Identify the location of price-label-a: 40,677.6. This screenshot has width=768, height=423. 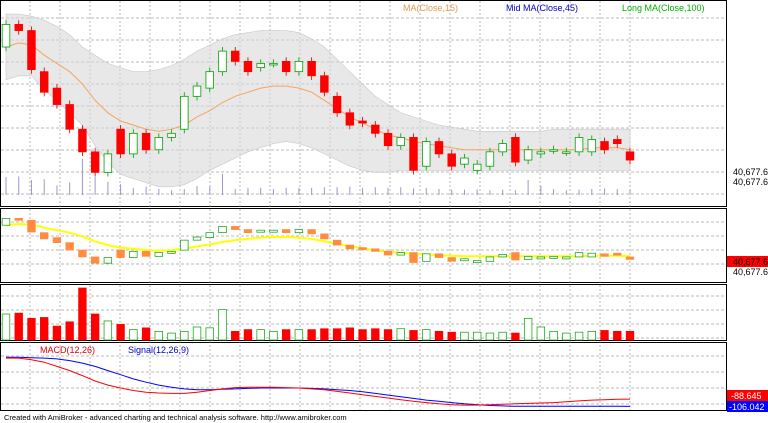
(750, 172).